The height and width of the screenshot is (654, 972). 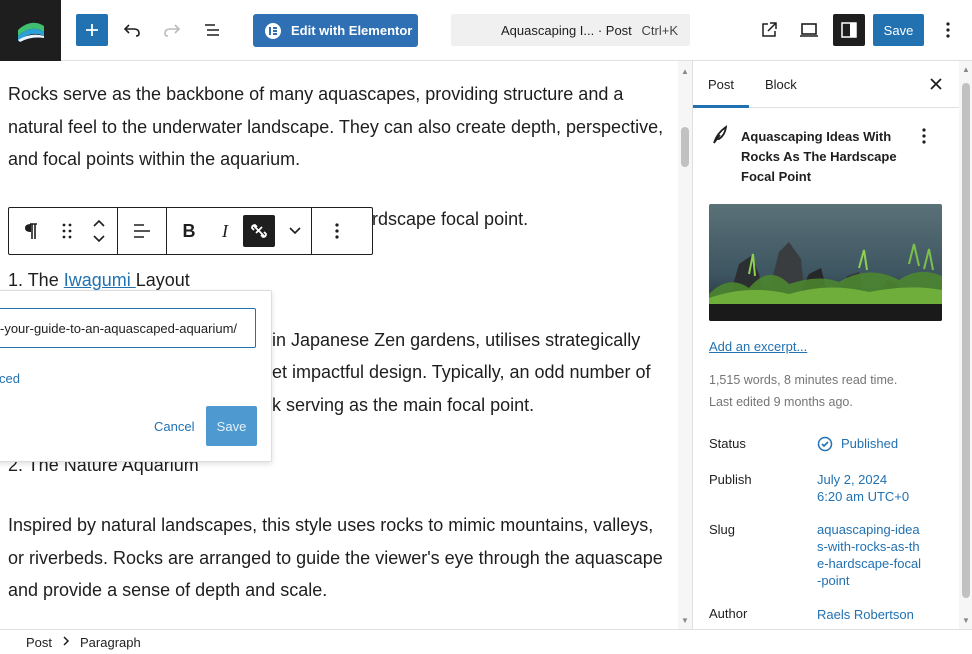 What do you see at coordinates (730, 479) in the screenshot?
I see `publish-label: Publish` at bounding box center [730, 479].